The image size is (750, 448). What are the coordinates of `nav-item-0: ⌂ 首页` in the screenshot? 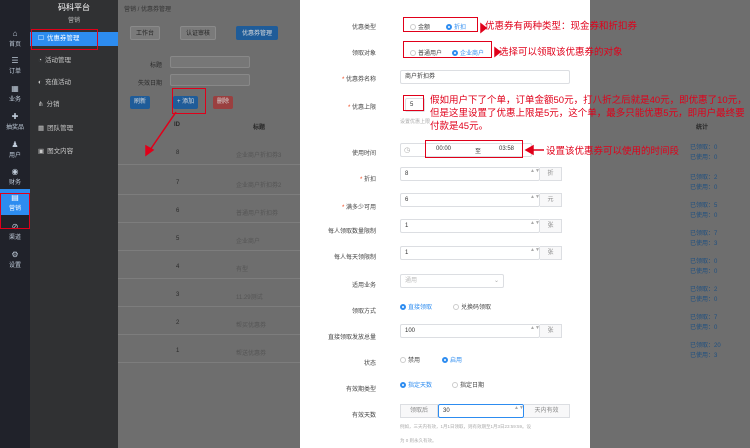 It's located at (15, 38).